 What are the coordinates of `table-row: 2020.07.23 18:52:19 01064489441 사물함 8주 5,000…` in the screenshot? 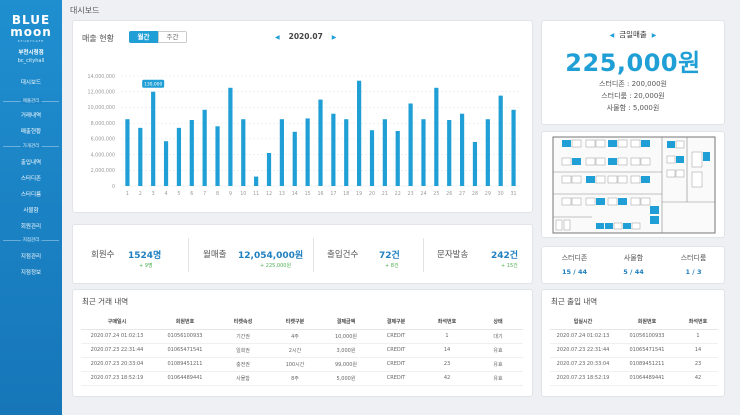 It's located at (302, 378).